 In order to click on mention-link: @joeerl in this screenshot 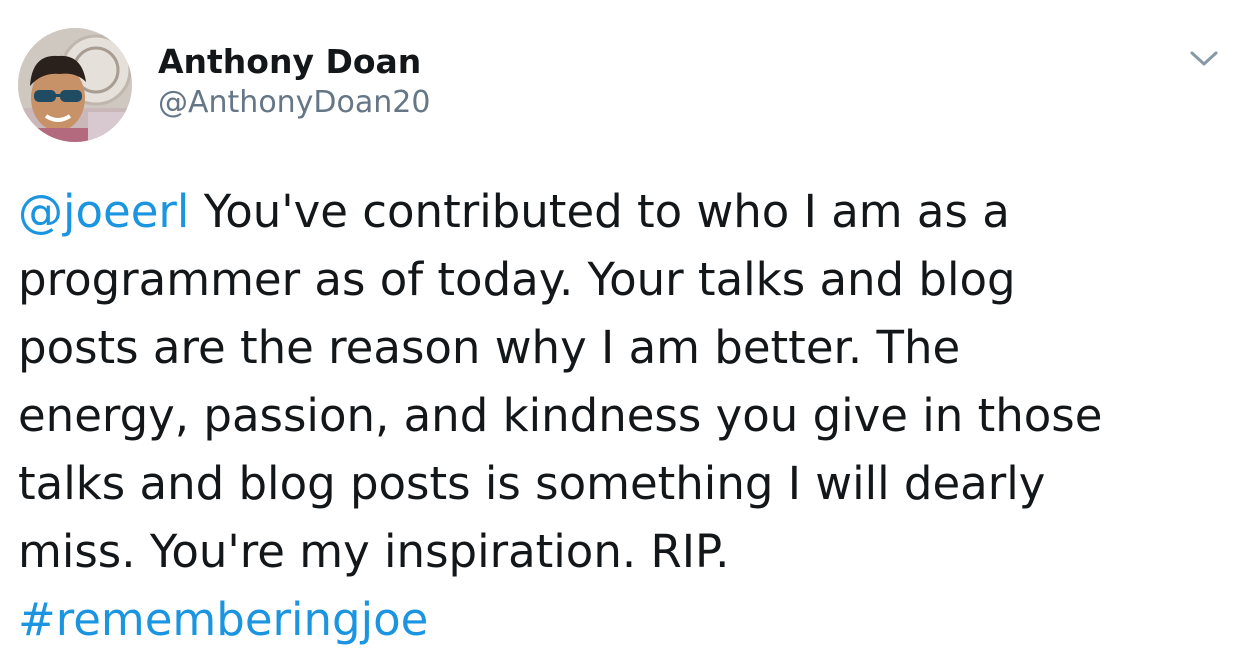, I will do `click(103, 211)`.